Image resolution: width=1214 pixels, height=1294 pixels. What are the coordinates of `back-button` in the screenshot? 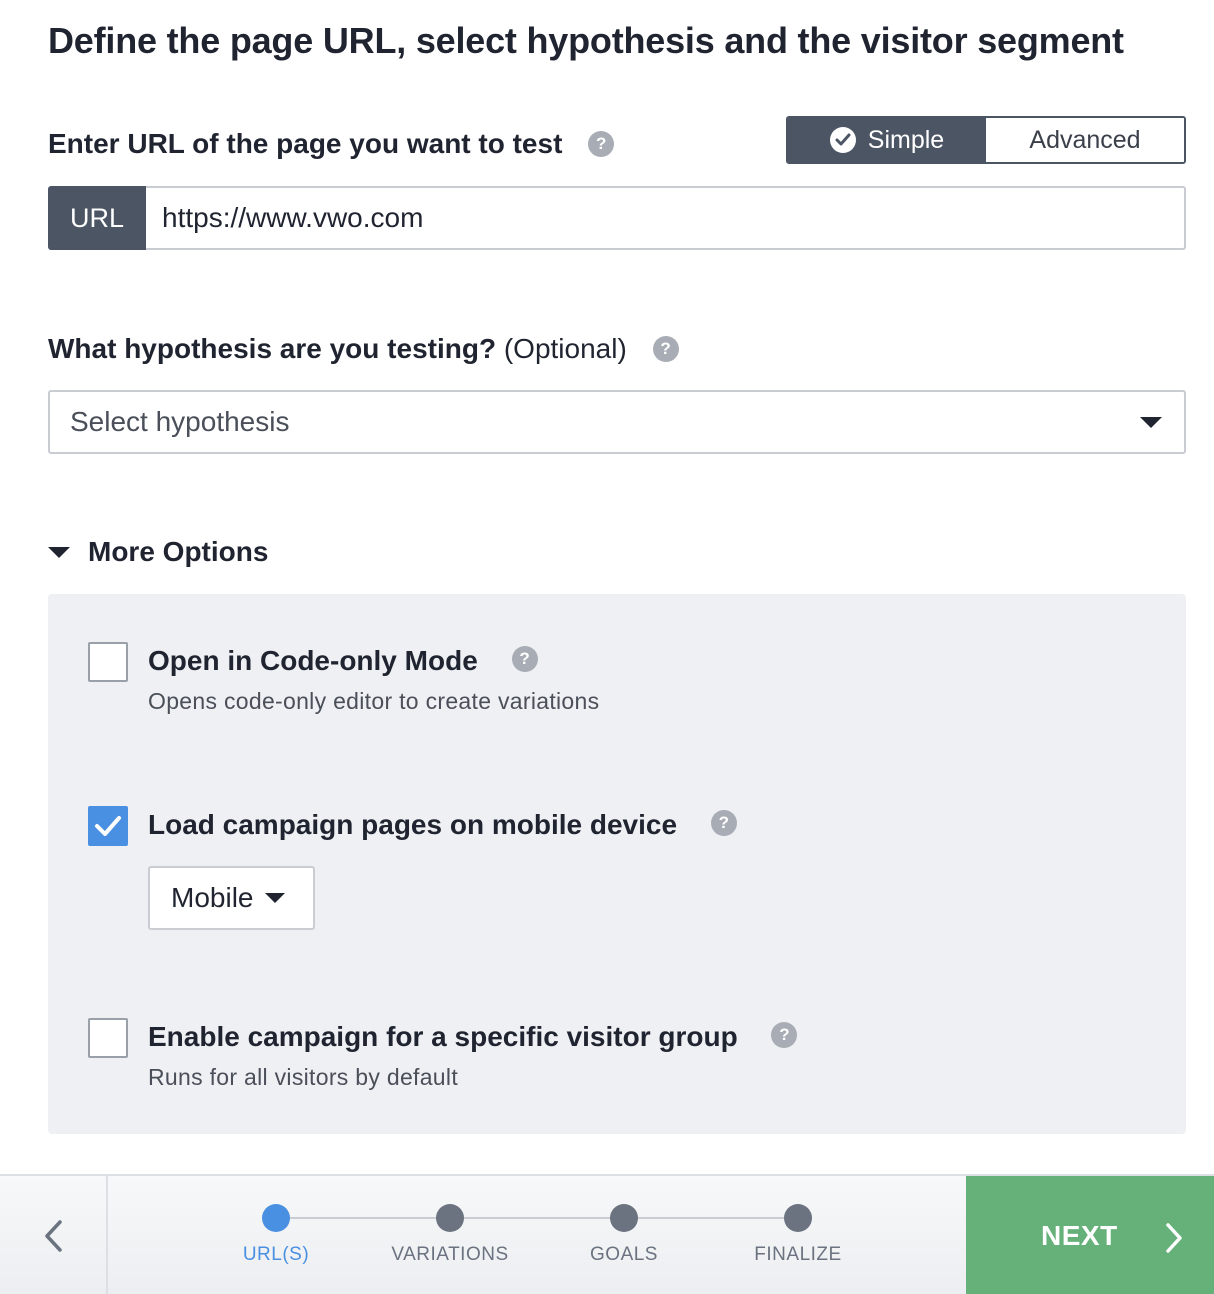 It's located at (54, 1235).